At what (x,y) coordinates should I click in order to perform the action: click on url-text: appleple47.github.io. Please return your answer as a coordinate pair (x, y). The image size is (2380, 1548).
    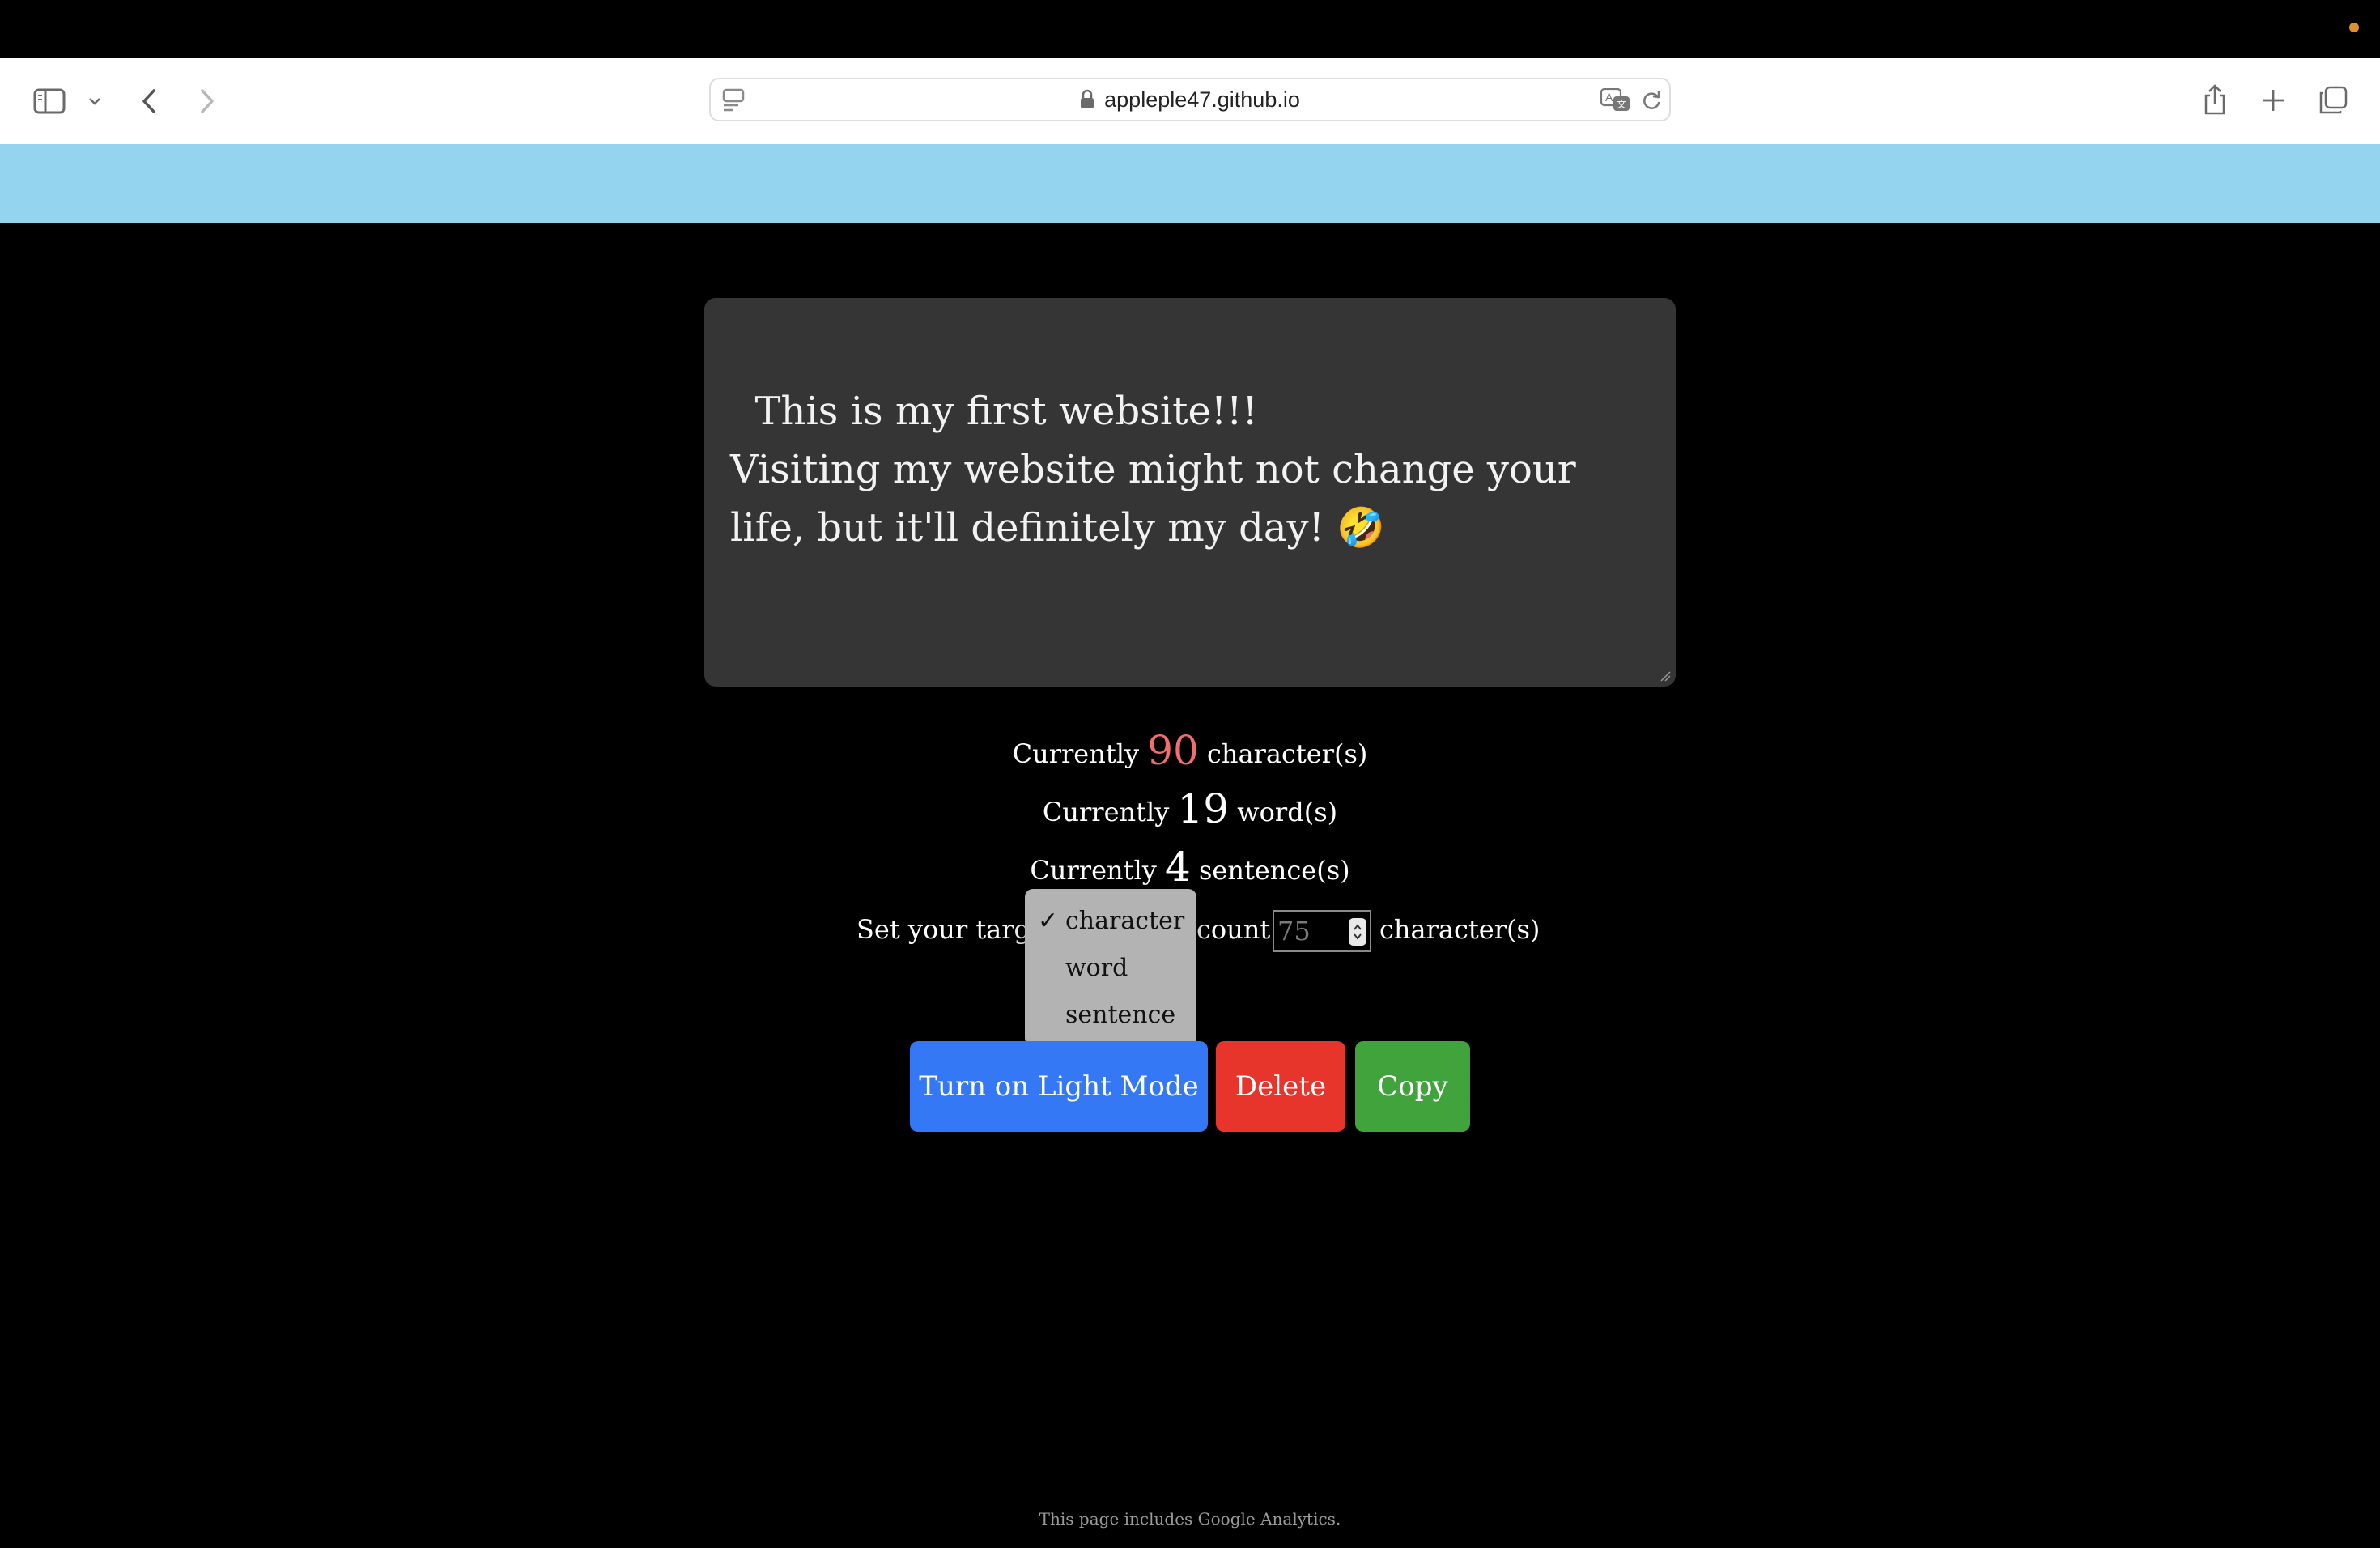
    Looking at the image, I should click on (1202, 100).